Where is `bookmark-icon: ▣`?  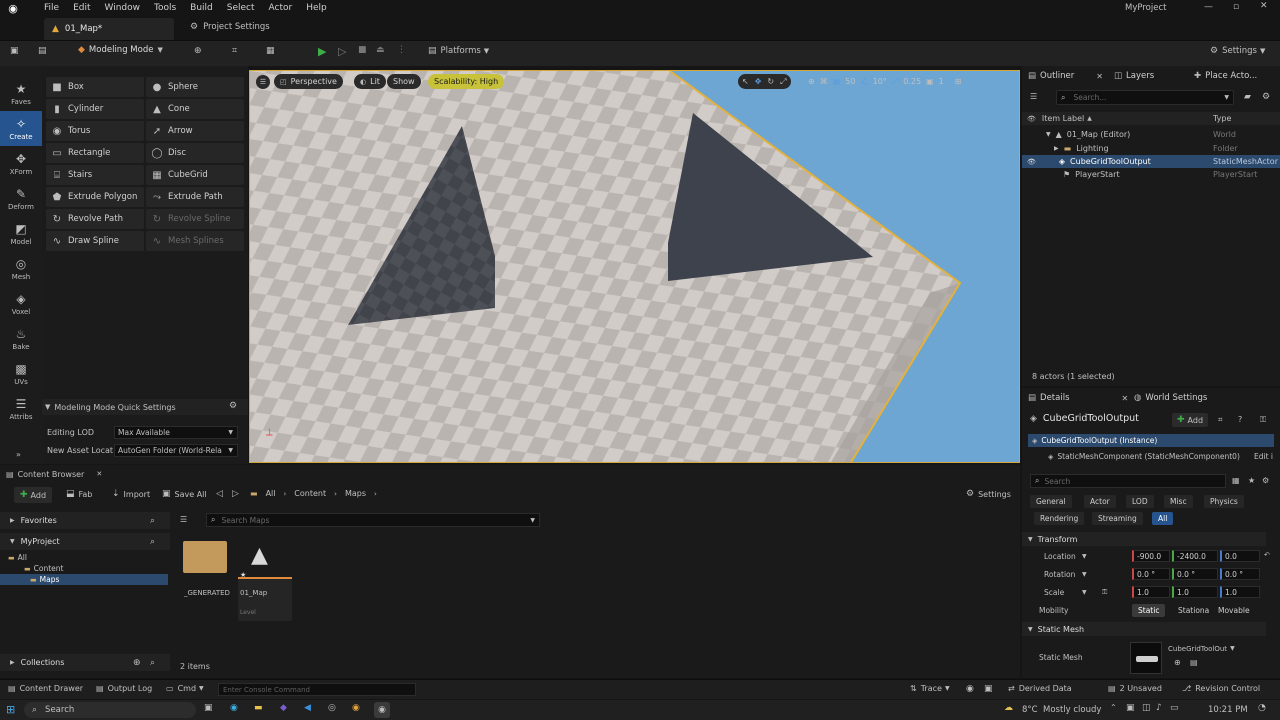
bookmark-icon: ▣ is located at coordinates (988, 689).